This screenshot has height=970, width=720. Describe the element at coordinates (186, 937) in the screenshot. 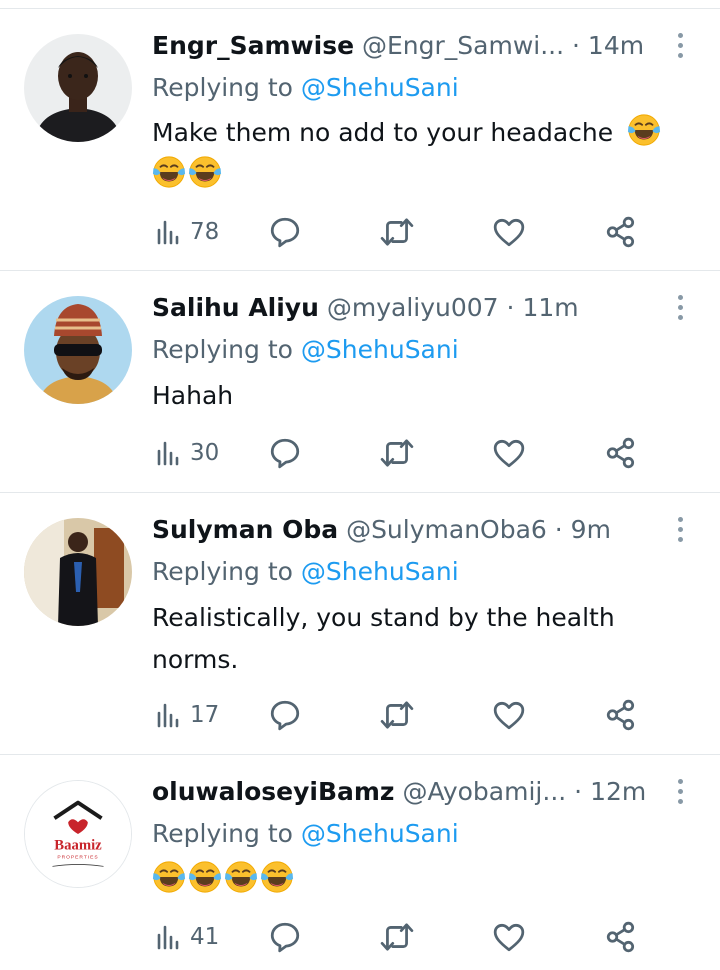

I see `views-button: 41` at that location.